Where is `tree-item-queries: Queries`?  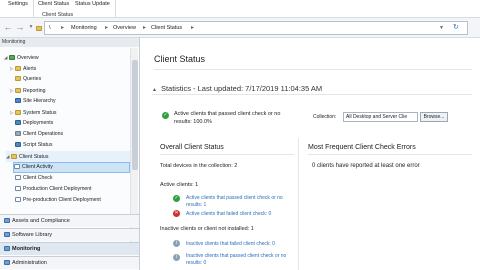 tree-item-queries: Queries is located at coordinates (28, 79).